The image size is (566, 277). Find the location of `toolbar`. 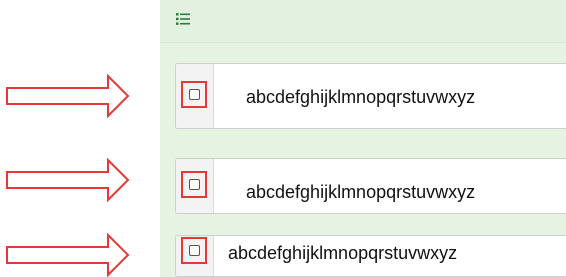

toolbar is located at coordinates (363, 21).